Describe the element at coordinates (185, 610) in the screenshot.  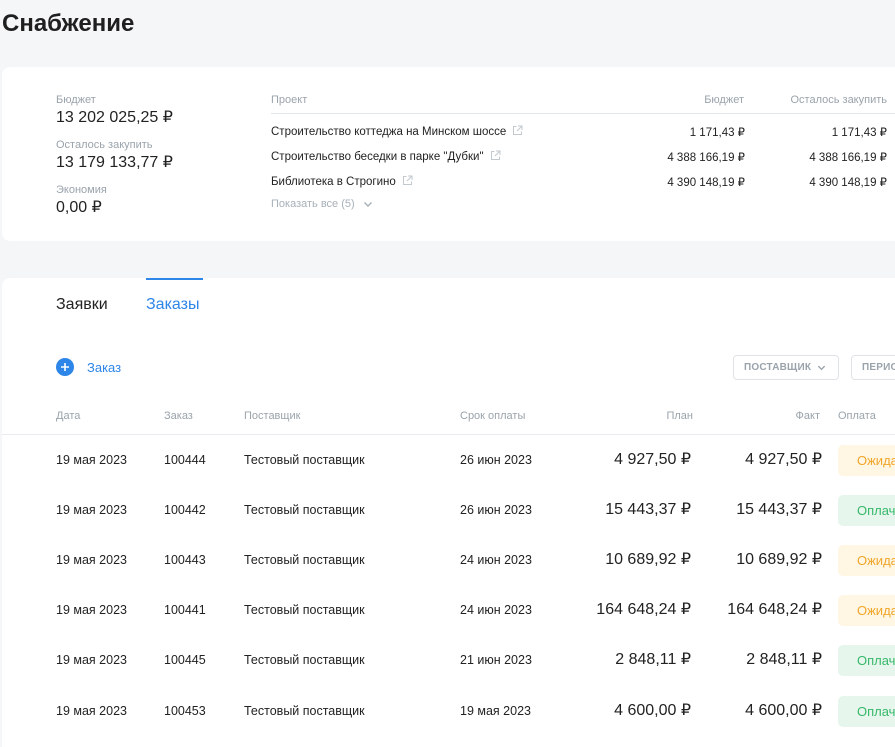
I see `order-number: 100441` at that location.